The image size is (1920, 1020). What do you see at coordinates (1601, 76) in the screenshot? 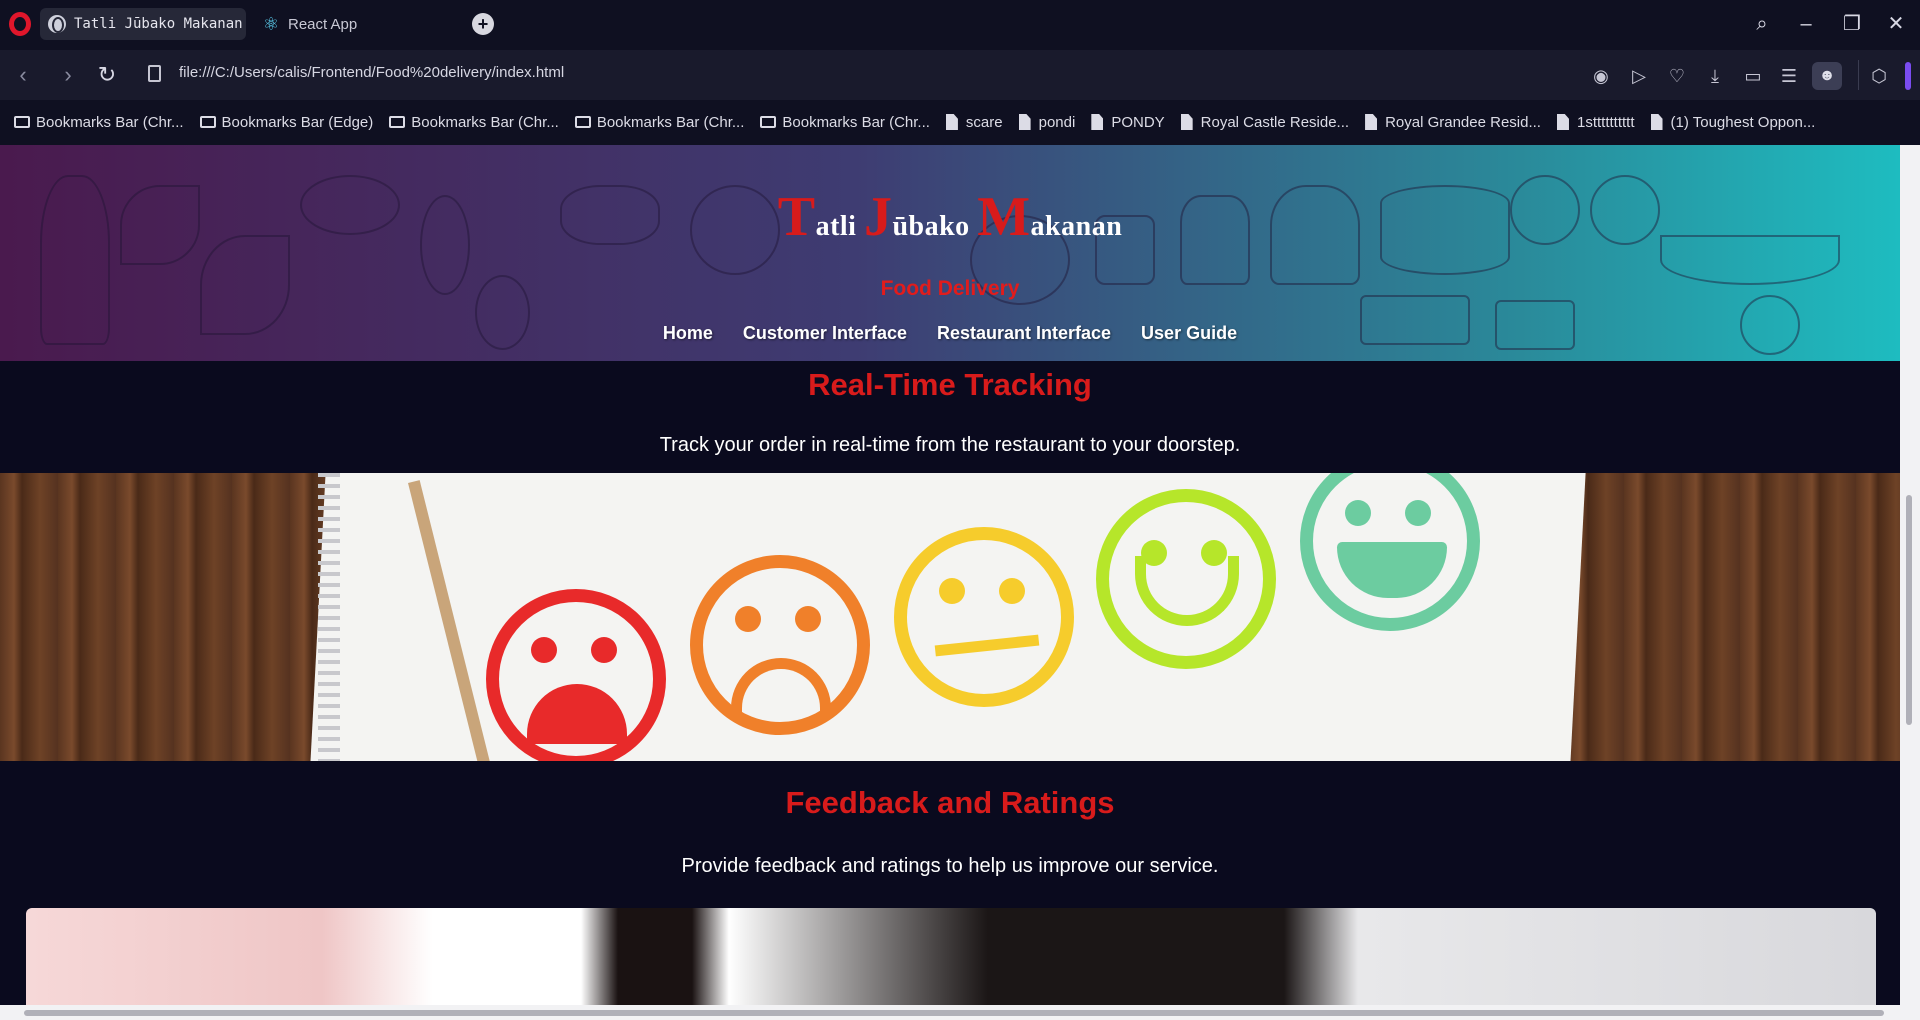
I see `camera-icon: ◉` at bounding box center [1601, 76].